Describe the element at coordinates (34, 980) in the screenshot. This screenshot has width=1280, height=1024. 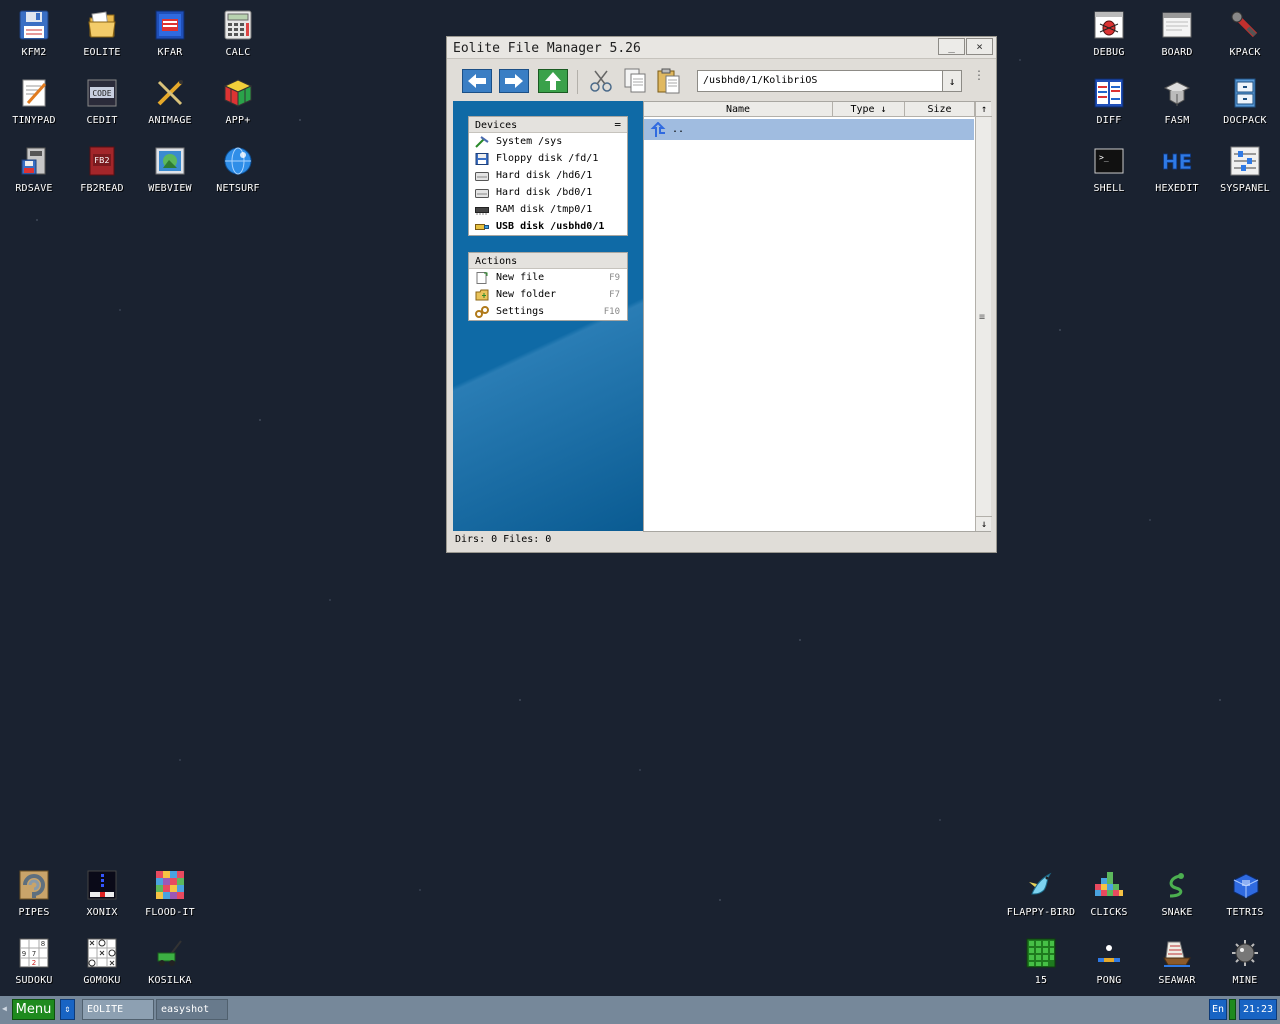
I see `icon-label: SUDOKU` at that location.